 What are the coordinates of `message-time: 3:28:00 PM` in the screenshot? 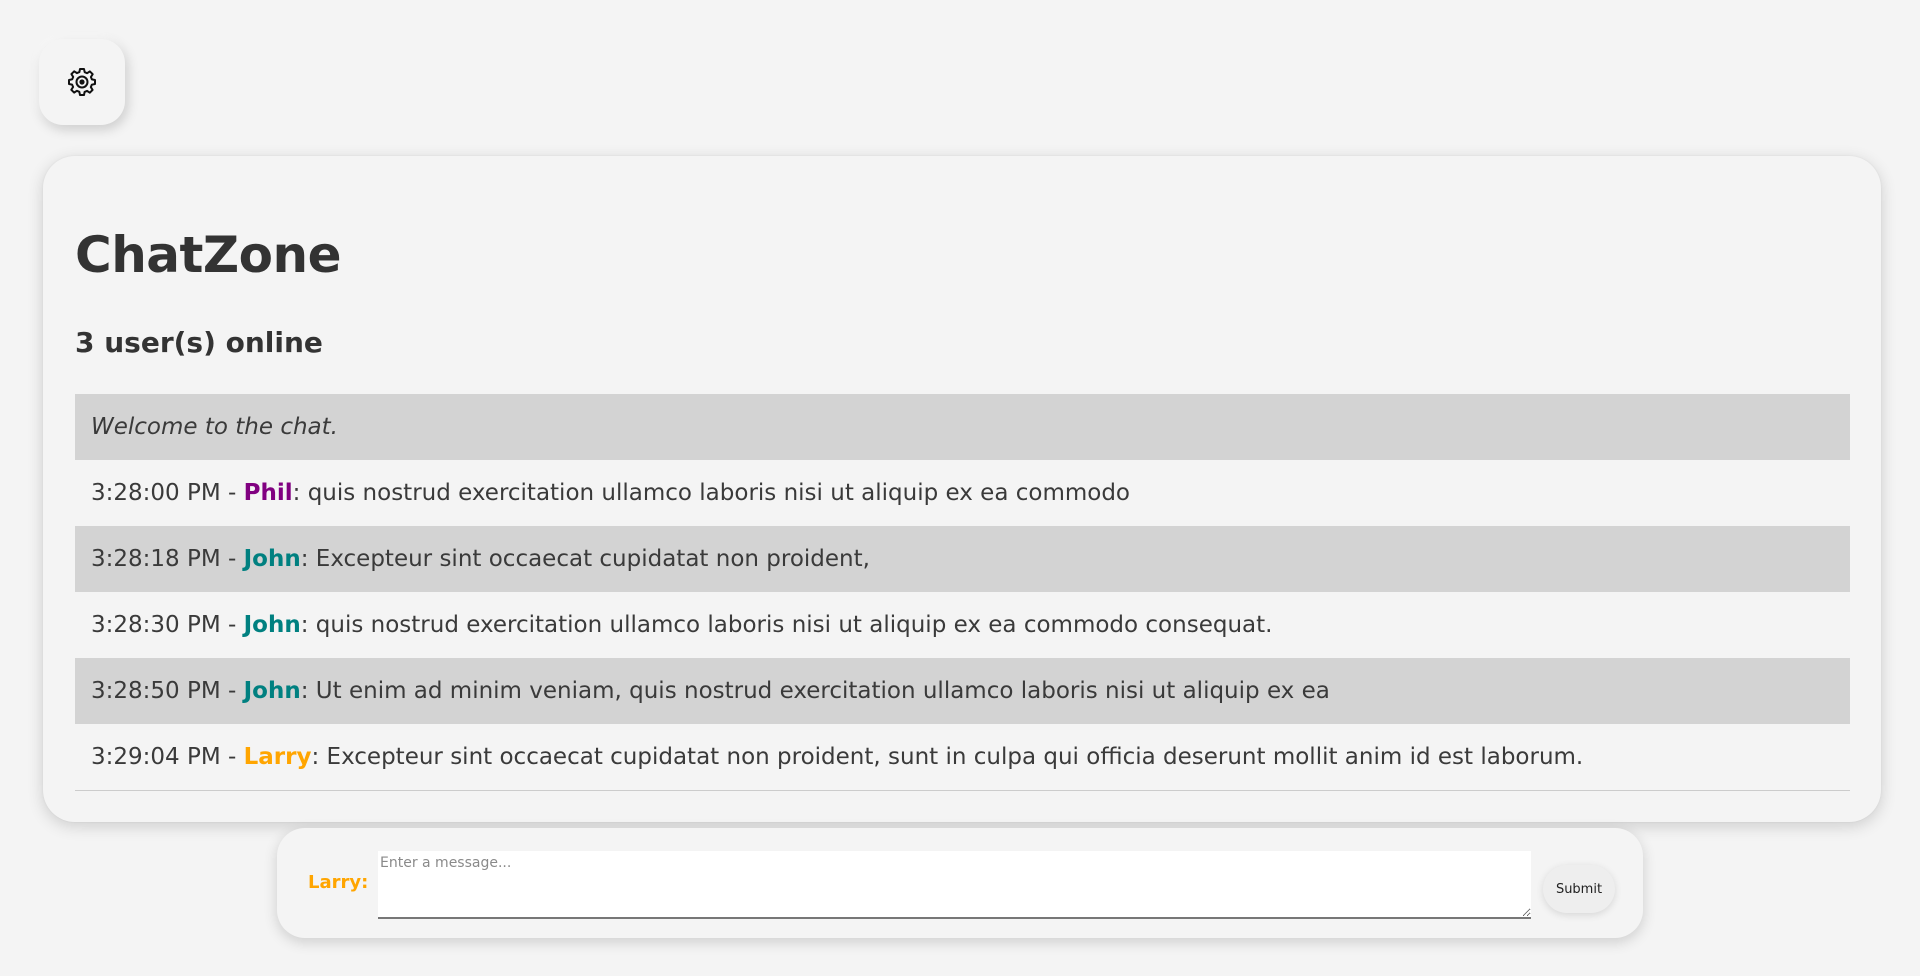 It's located at (156, 493).